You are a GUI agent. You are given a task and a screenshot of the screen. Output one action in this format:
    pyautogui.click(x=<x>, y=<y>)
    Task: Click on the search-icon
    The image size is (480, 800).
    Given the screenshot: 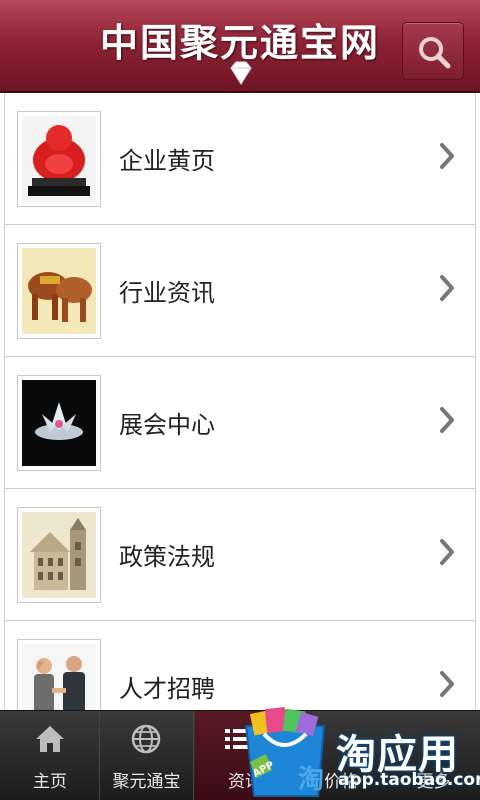 What is the action you would take?
    pyautogui.click(x=435, y=53)
    